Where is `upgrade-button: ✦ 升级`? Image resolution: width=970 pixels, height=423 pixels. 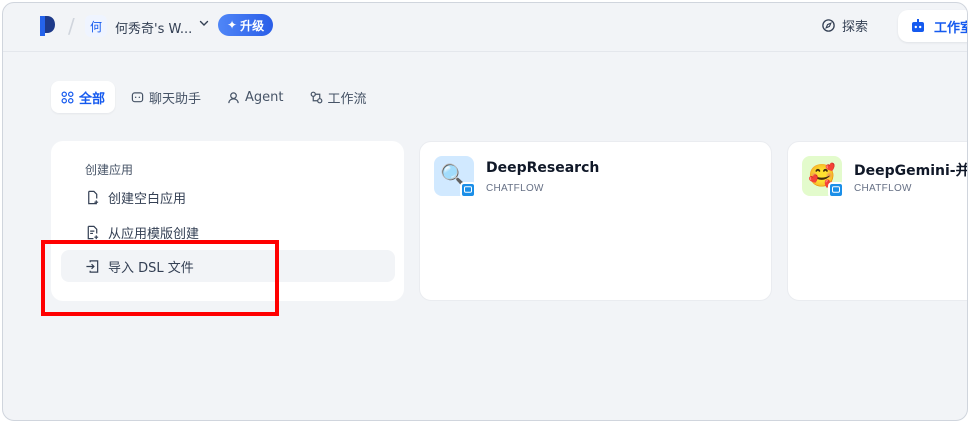 upgrade-button: ✦ 升级 is located at coordinates (246, 25).